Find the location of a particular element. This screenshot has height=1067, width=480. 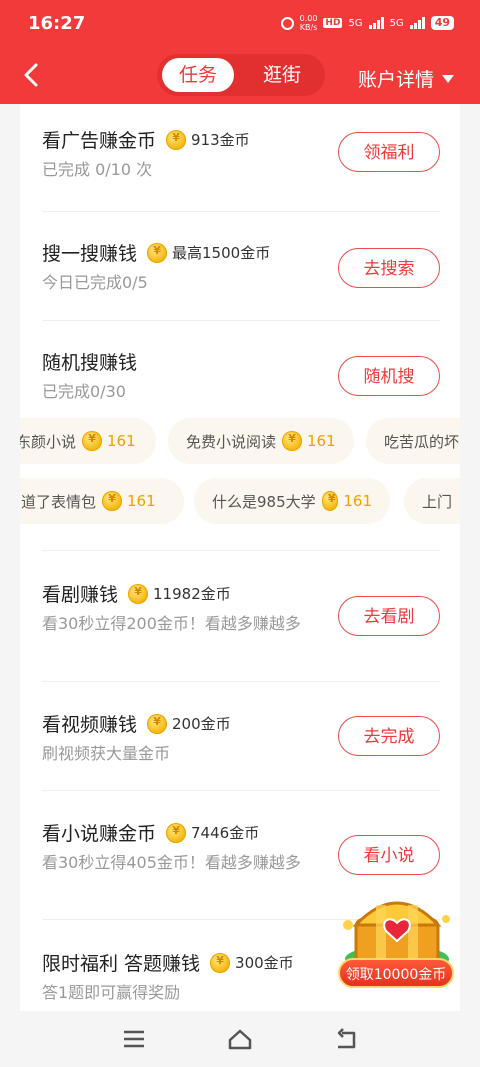

task-desc: 今日已完成0/5 is located at coordinates (95, 282).